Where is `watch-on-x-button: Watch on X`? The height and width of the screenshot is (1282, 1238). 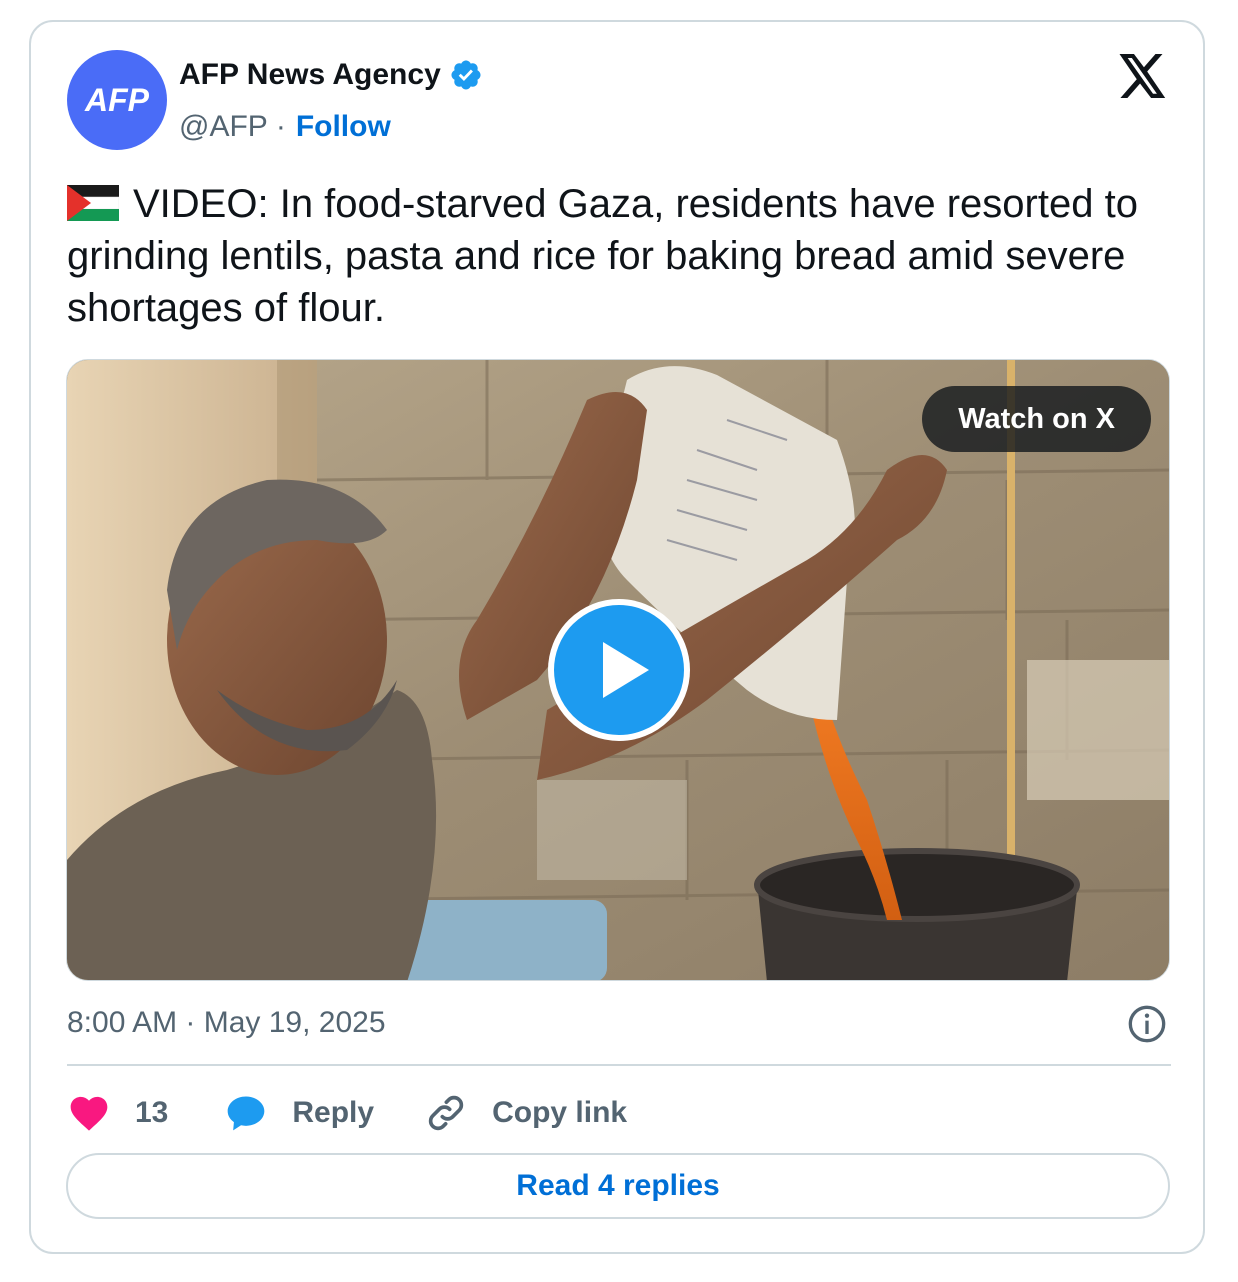 watch-on-x-button: Watch on X is located at coordinates (1036, 419).